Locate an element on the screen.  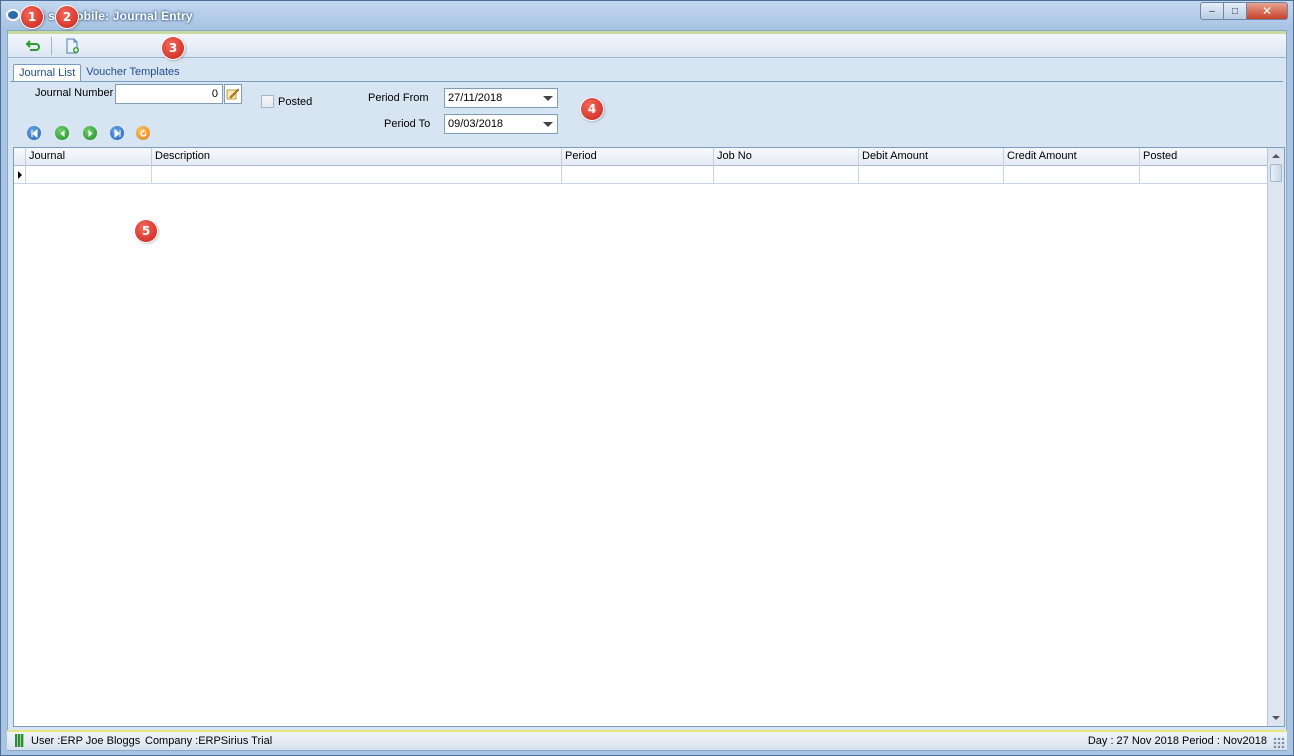
column-header-period: Period is located at coordinates (638, 157).